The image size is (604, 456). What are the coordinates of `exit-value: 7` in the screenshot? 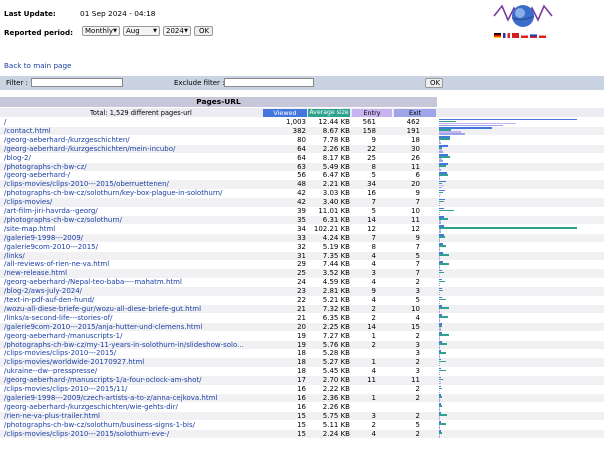 It's located at (417, 202).